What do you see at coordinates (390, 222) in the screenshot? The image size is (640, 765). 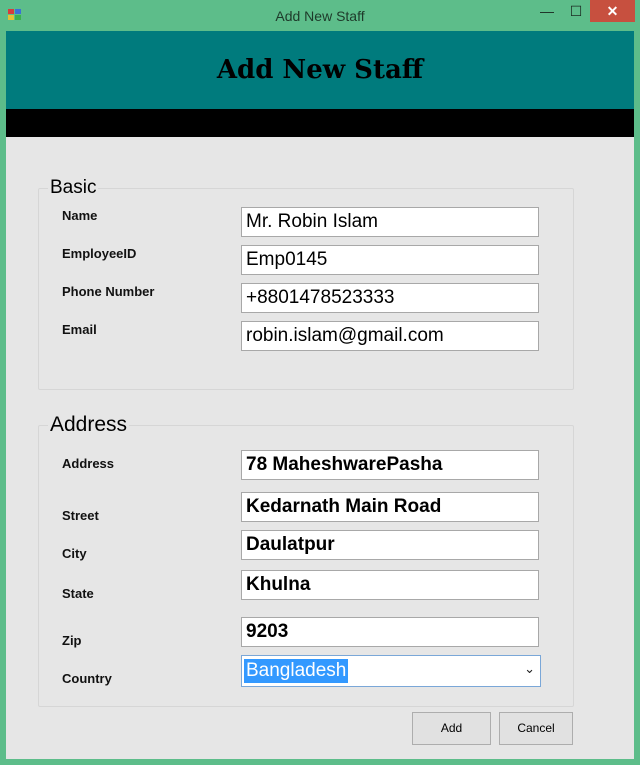 I see `name-field: Mr. Robin Islam` at bounding box center [390, 222].